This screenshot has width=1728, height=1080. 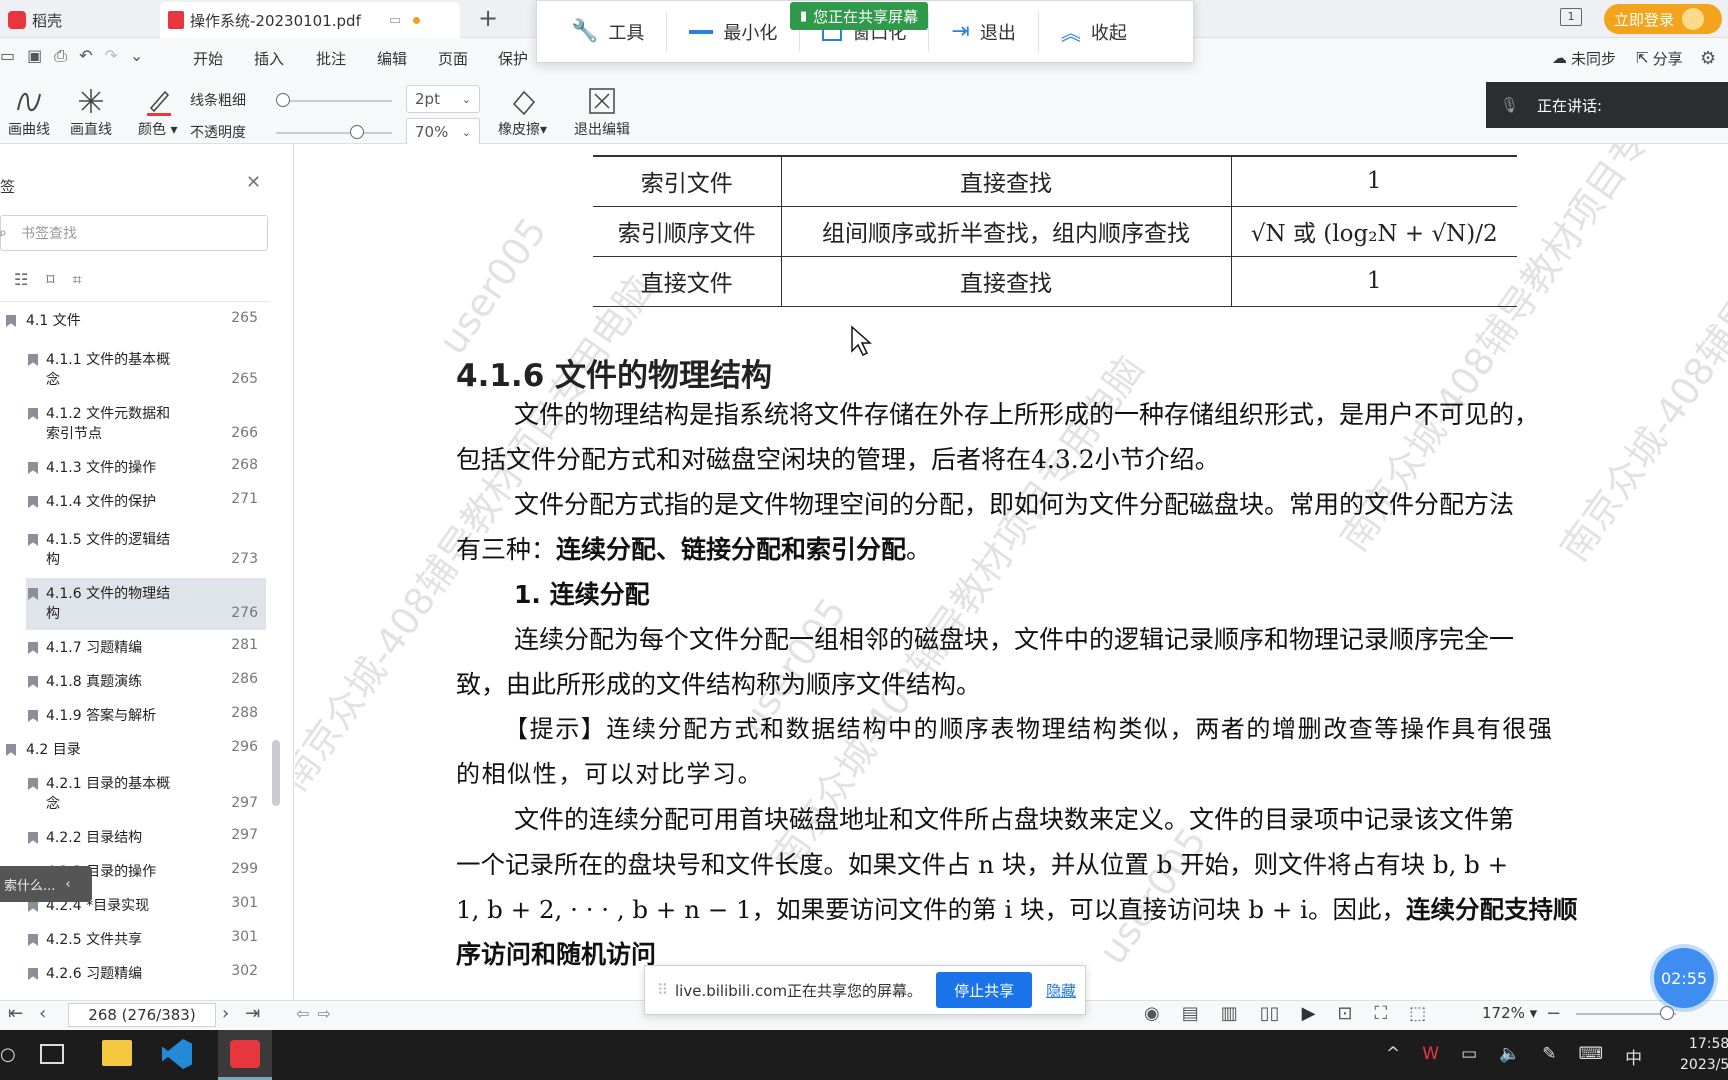 What do you see at coordinates (1270, 1013) in the screenshot?
I see `dual-page-icon: ▯▯` at bounding box center [1270, 1013].